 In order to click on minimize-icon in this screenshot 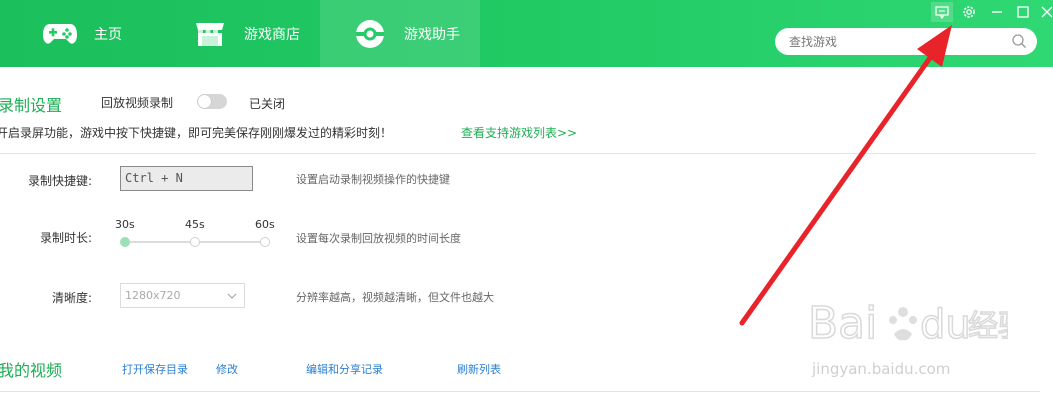, I will do `click(997, 12)`.